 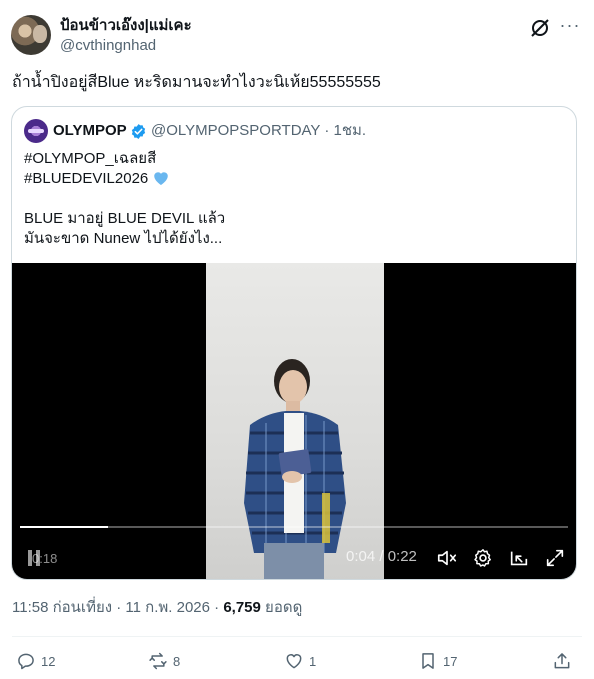 What do you see at coordinates (48, 661) in the screenshot?
I see `reply-count: 12` at bounding box center [48, 661].